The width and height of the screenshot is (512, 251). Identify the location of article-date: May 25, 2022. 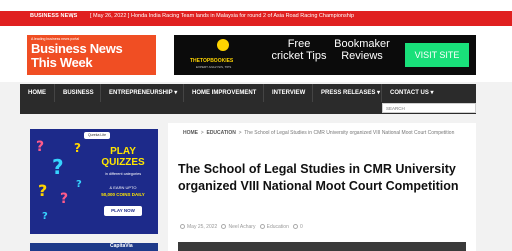
(202, 227).